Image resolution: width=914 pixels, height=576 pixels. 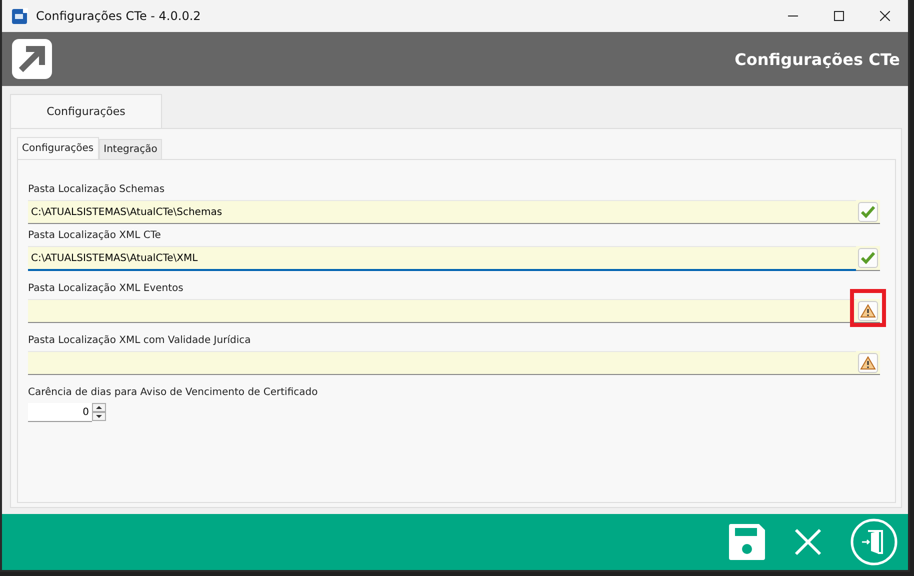 What do you see at coordinates (140, 340) in the screenshot?
I see `field-label: Pasta Localização XML com Validade Jurídica` at bounding box center [140, 340].